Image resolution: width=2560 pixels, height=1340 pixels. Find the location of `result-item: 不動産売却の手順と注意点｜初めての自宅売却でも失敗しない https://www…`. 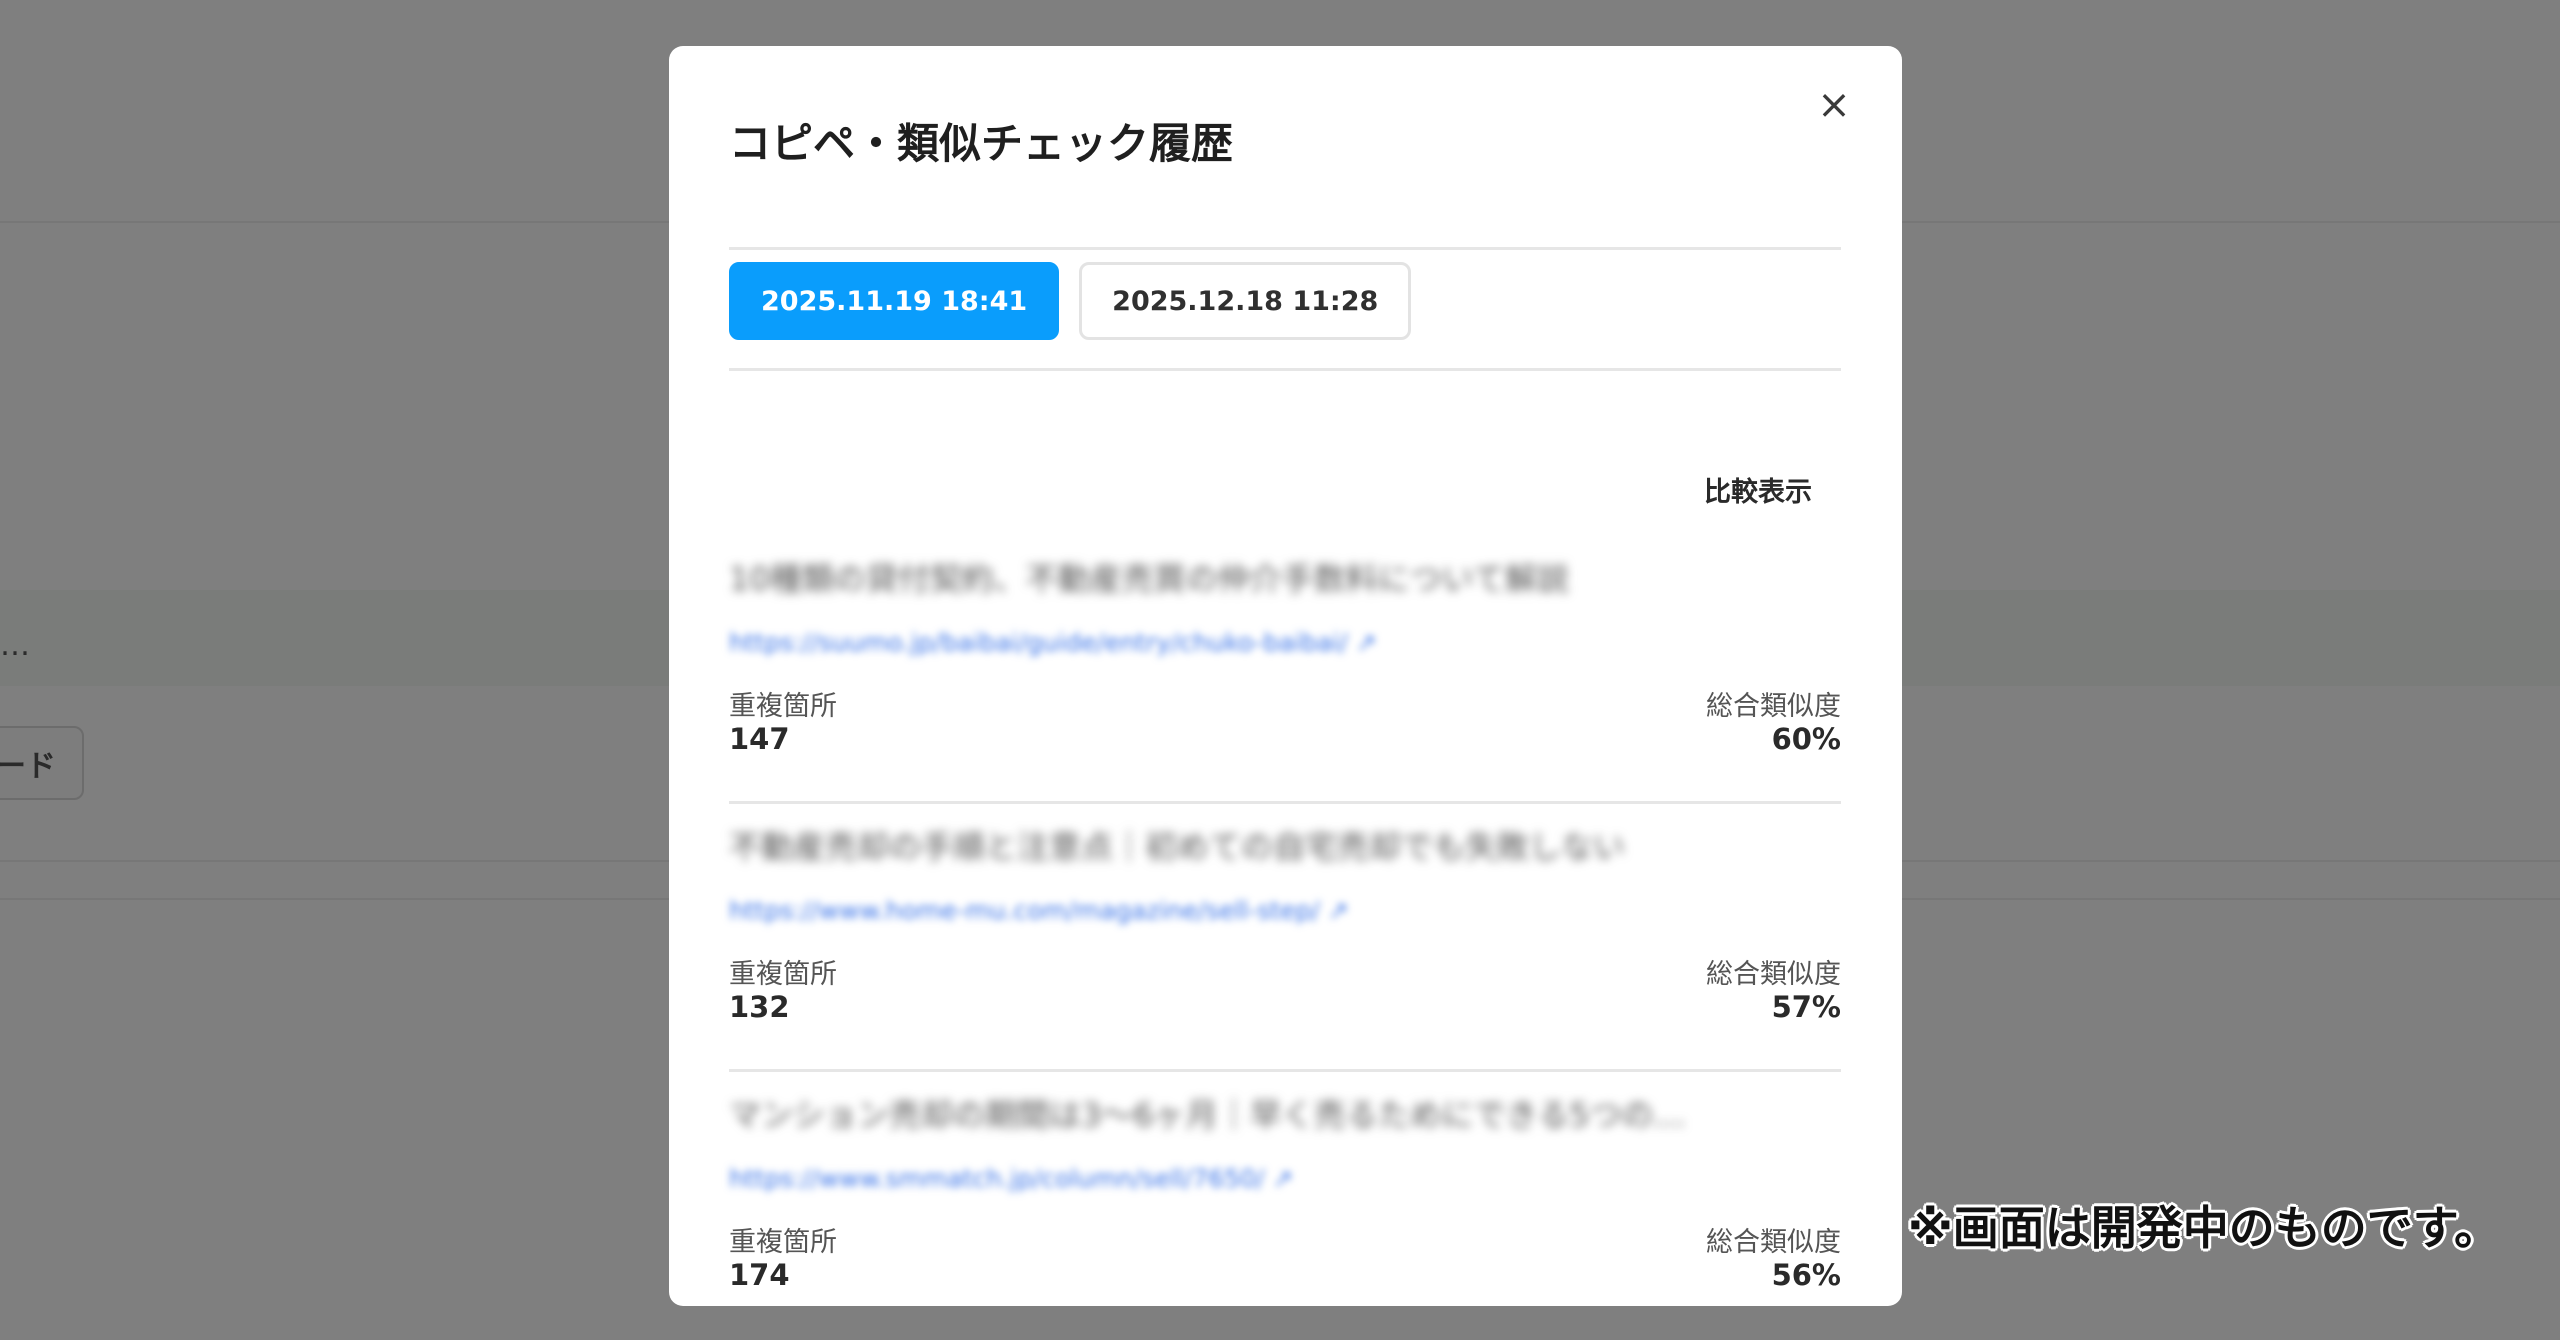

result-item: 不動産売却の手順と注意点｜初めての自宅売却でも失敗しない https://www… is located at coordinates (1285, 938).